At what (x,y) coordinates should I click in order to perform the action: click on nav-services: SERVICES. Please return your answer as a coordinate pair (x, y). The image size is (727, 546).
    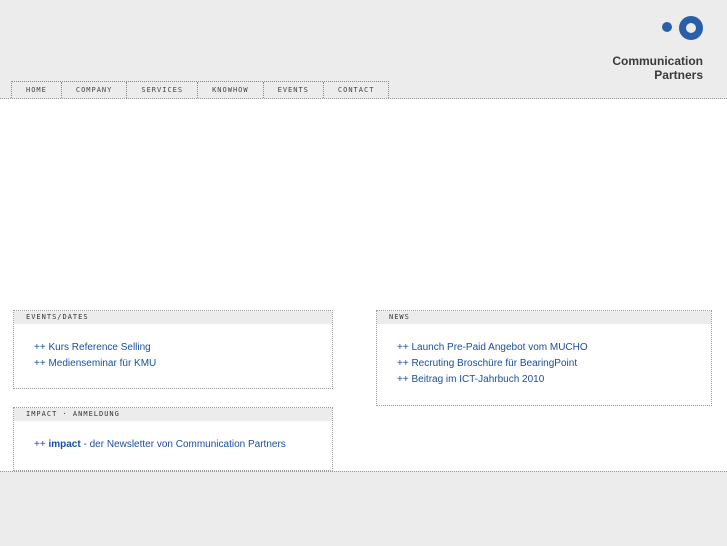
    Looking at the image, I should click on (163, 90).